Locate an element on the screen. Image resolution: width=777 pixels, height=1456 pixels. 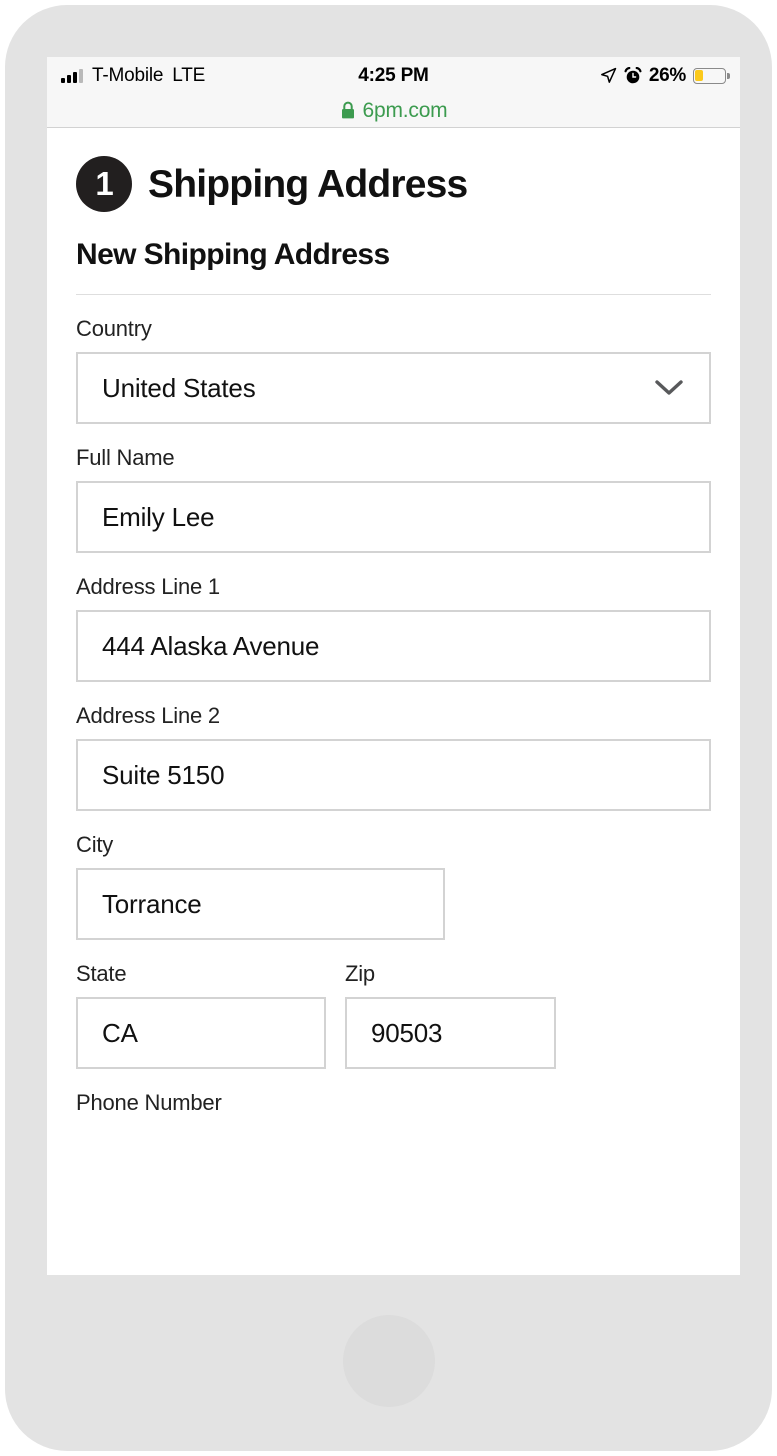
city-label: City is located at coordinates (95, 844).